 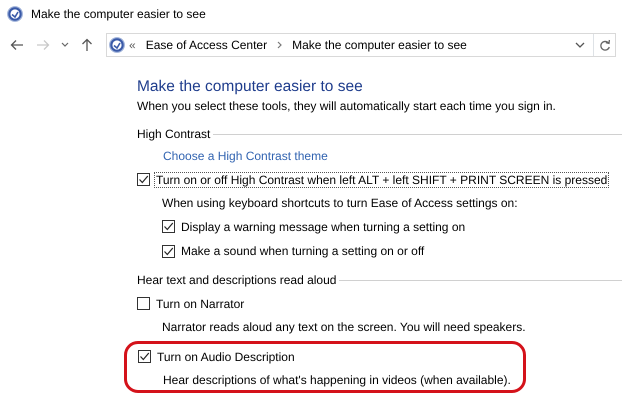 I want to click on address-bar: « Ease of Access Center Make the computer easier to see, so click(x=361, y=45).